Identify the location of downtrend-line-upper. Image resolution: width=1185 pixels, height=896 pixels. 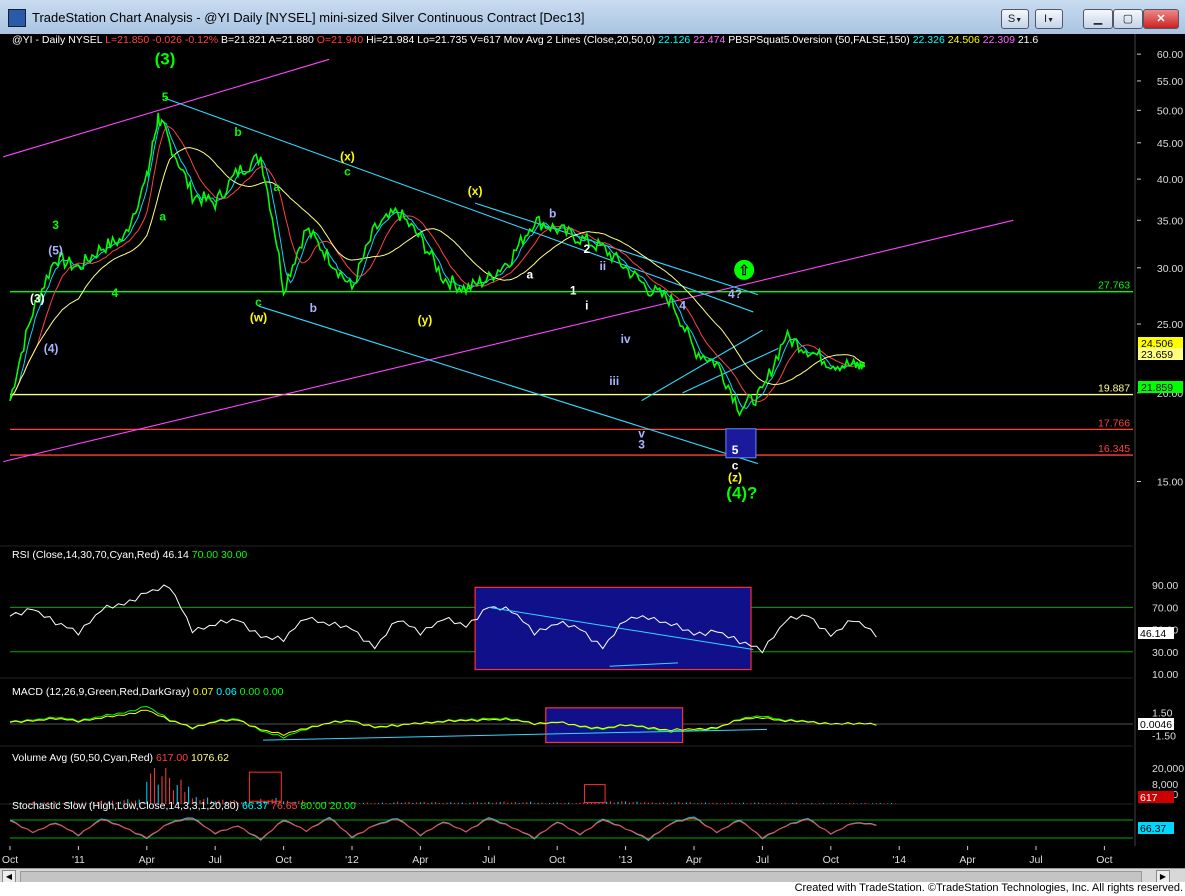
(459, 205).